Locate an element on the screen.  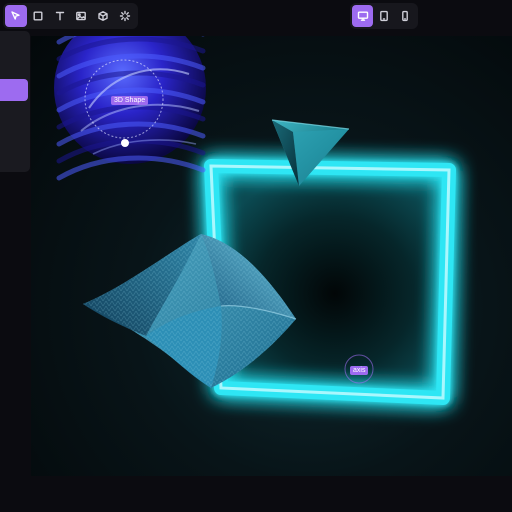
sparkle-icon is located at coordinates (125, 16).